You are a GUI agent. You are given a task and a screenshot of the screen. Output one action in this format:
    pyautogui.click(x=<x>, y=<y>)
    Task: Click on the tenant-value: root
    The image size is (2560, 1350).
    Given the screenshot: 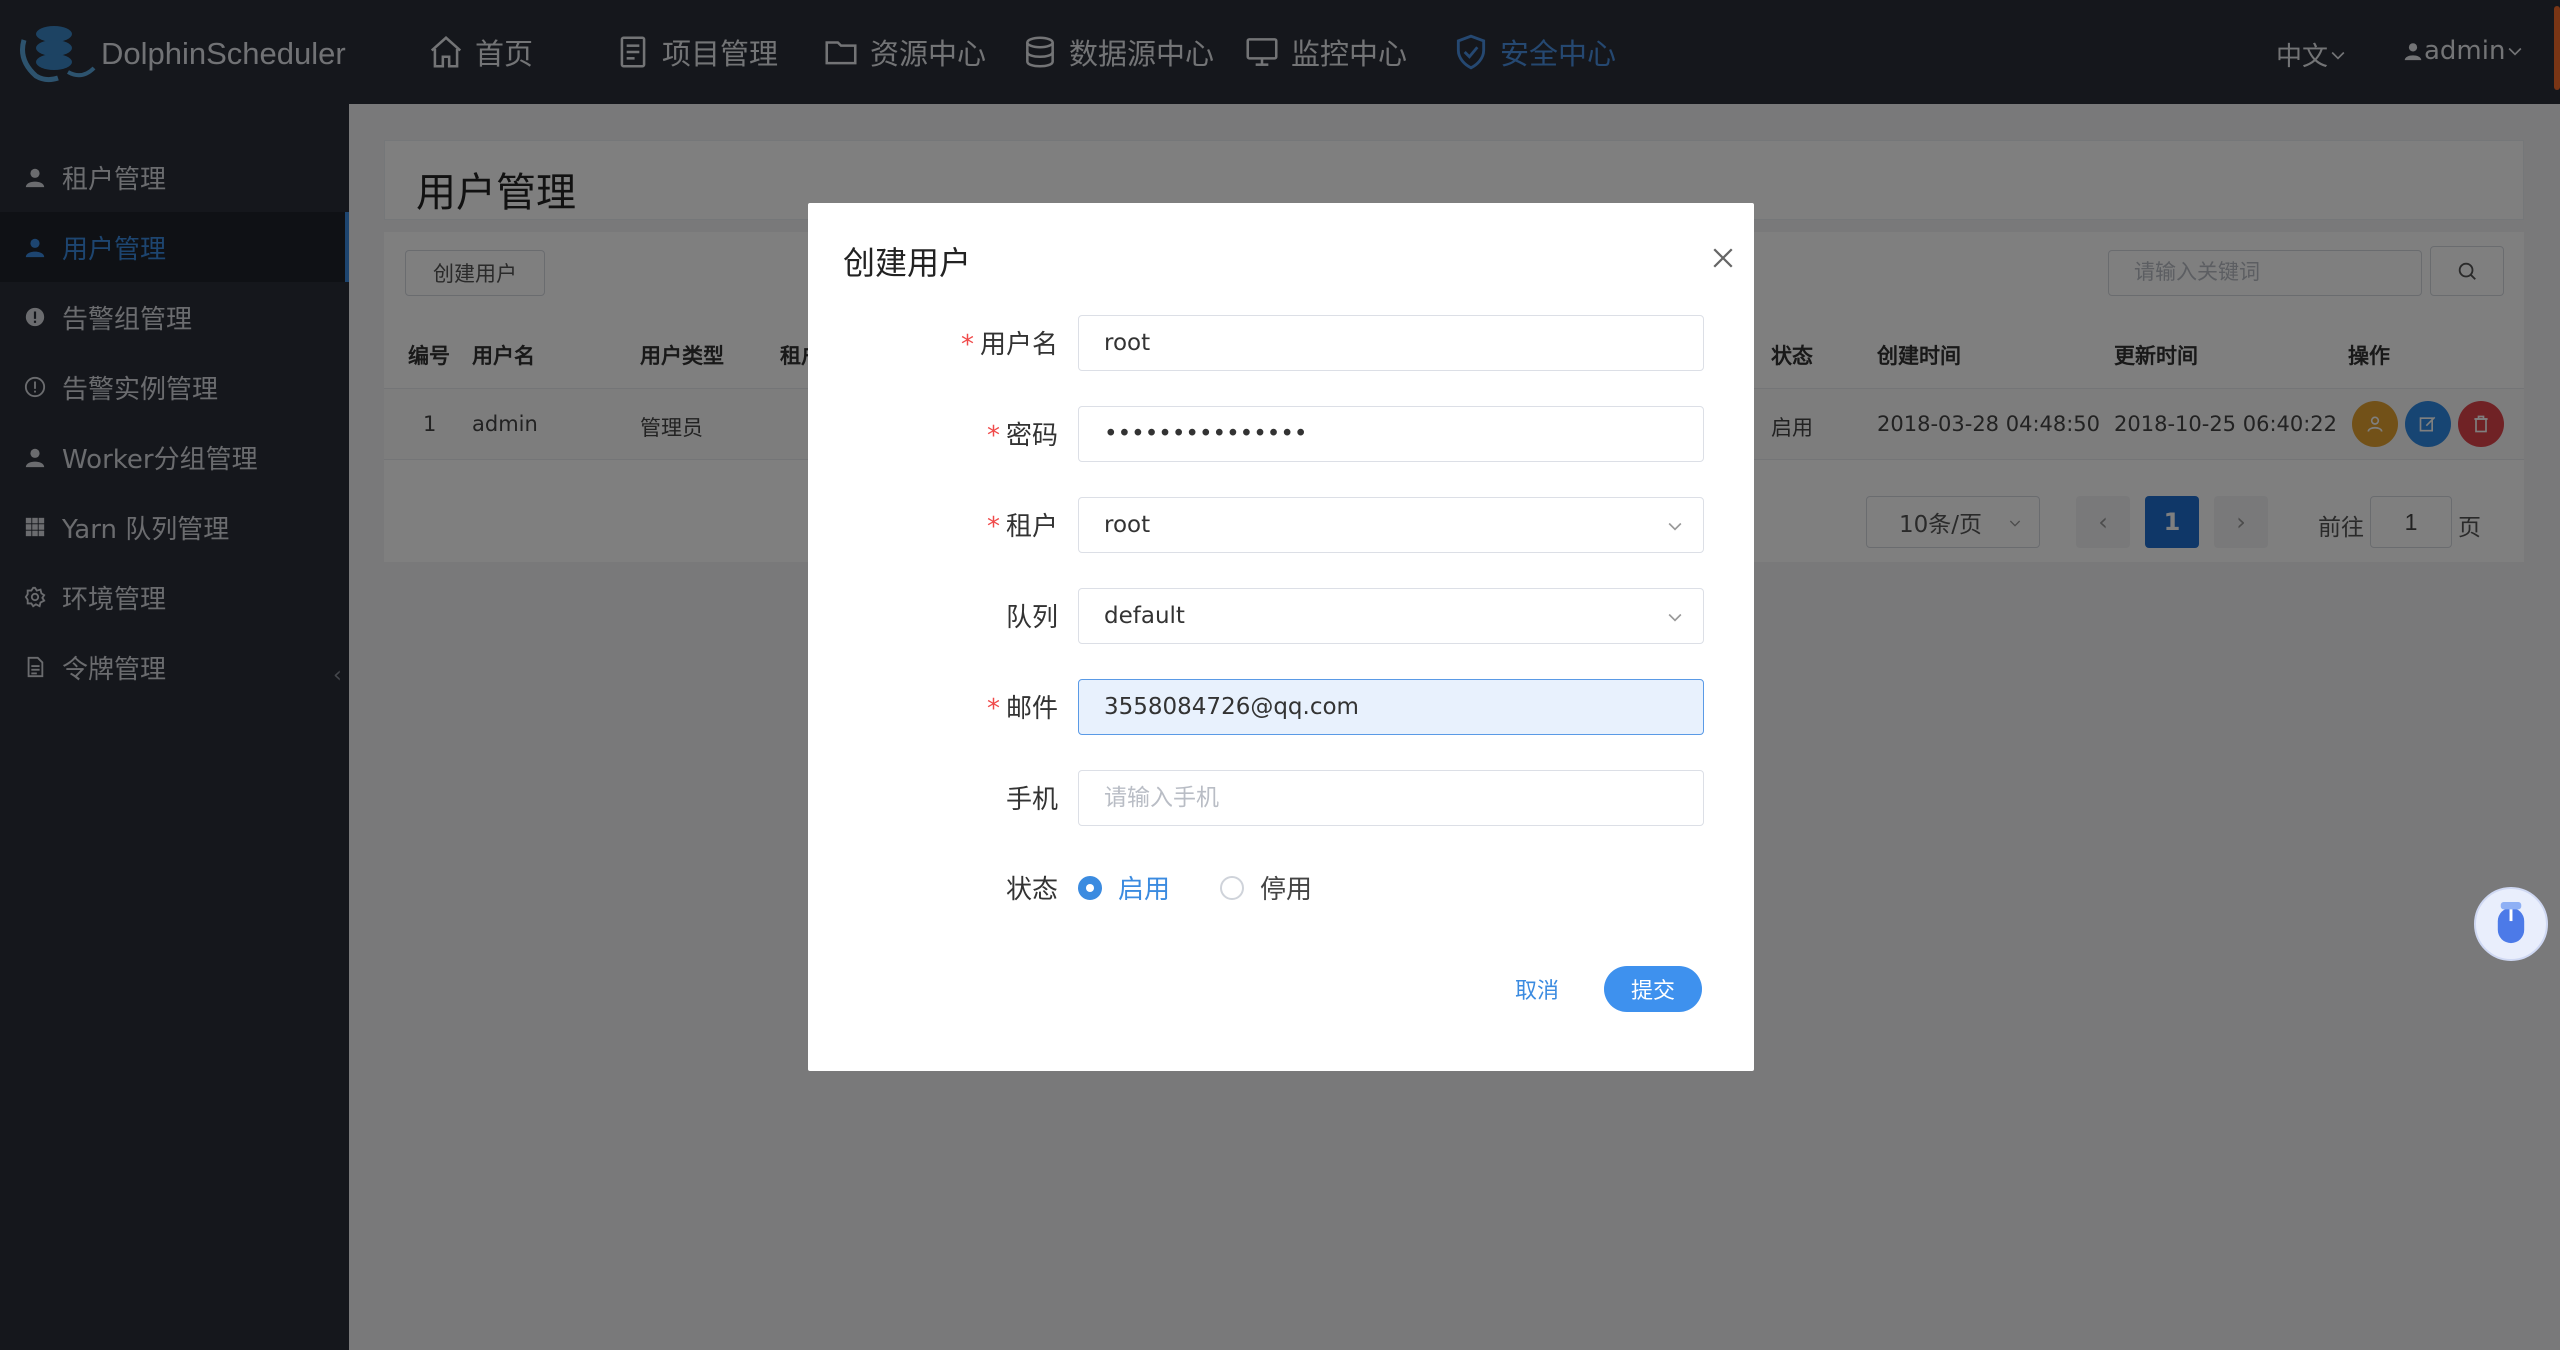 What is the action you would take?
    pyautogui.click(x=1127, y=525)
    